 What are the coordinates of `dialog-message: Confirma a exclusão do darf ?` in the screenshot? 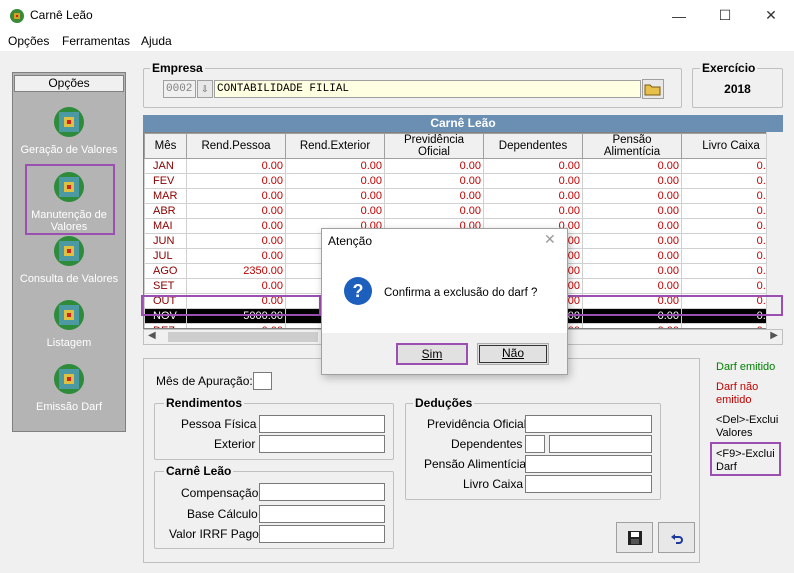 It's located at (461, 293).